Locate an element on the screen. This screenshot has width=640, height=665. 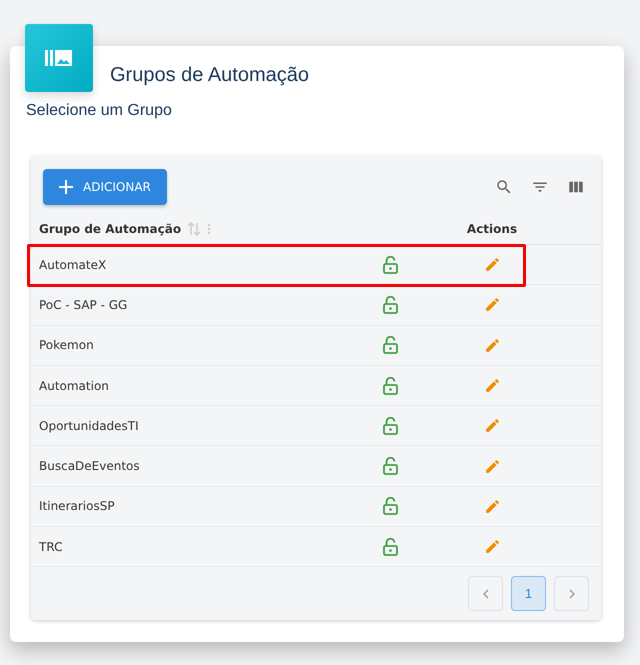
plus-icon is located at coordinates (66, 187).